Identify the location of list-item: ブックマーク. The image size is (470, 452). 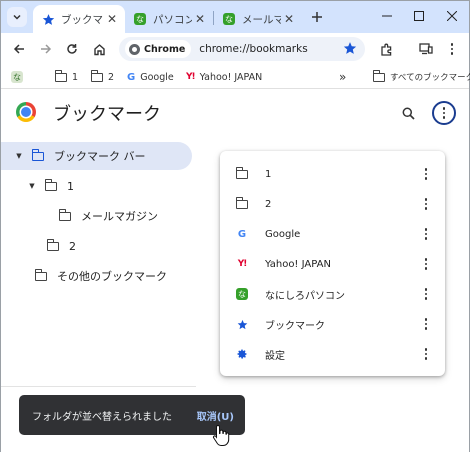
(332, 324).